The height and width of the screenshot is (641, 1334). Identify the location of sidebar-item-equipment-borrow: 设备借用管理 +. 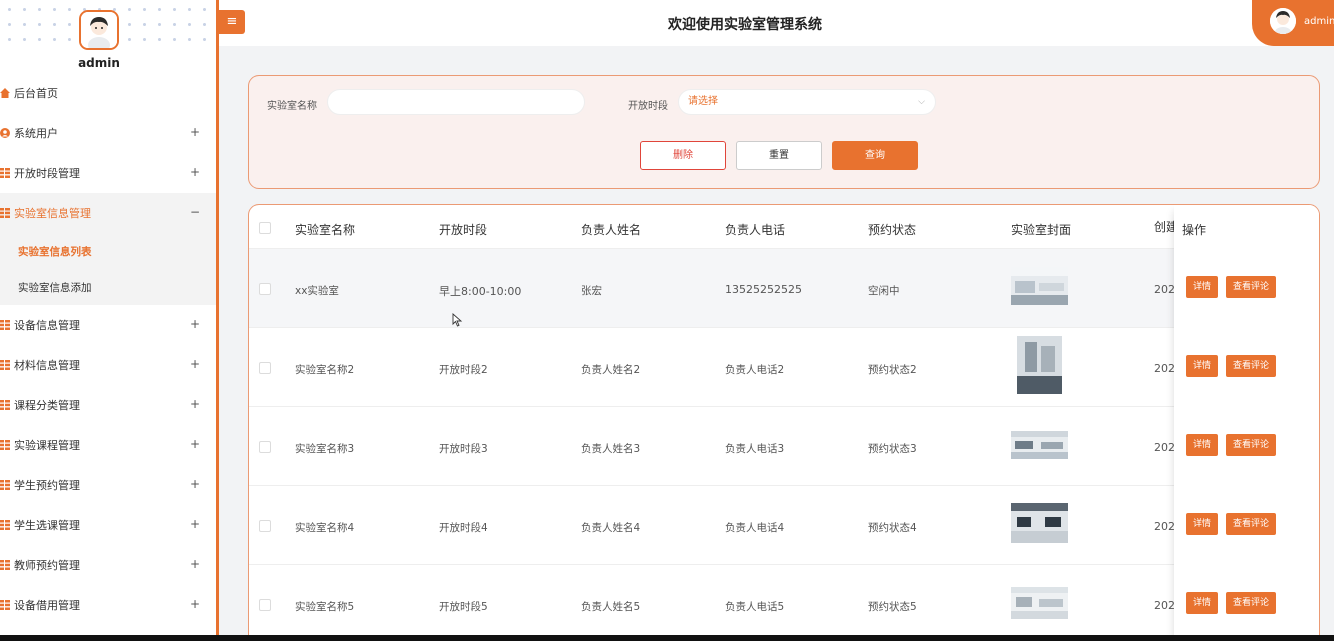
(108, 605).